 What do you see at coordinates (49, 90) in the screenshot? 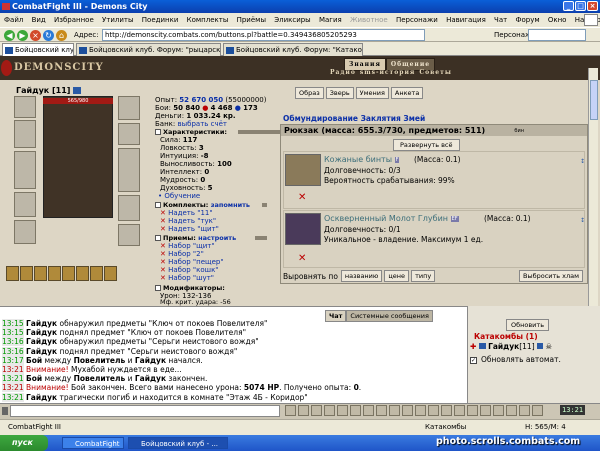
I see `character-name: Гайдук [11]` at bounding box center [49, 90].